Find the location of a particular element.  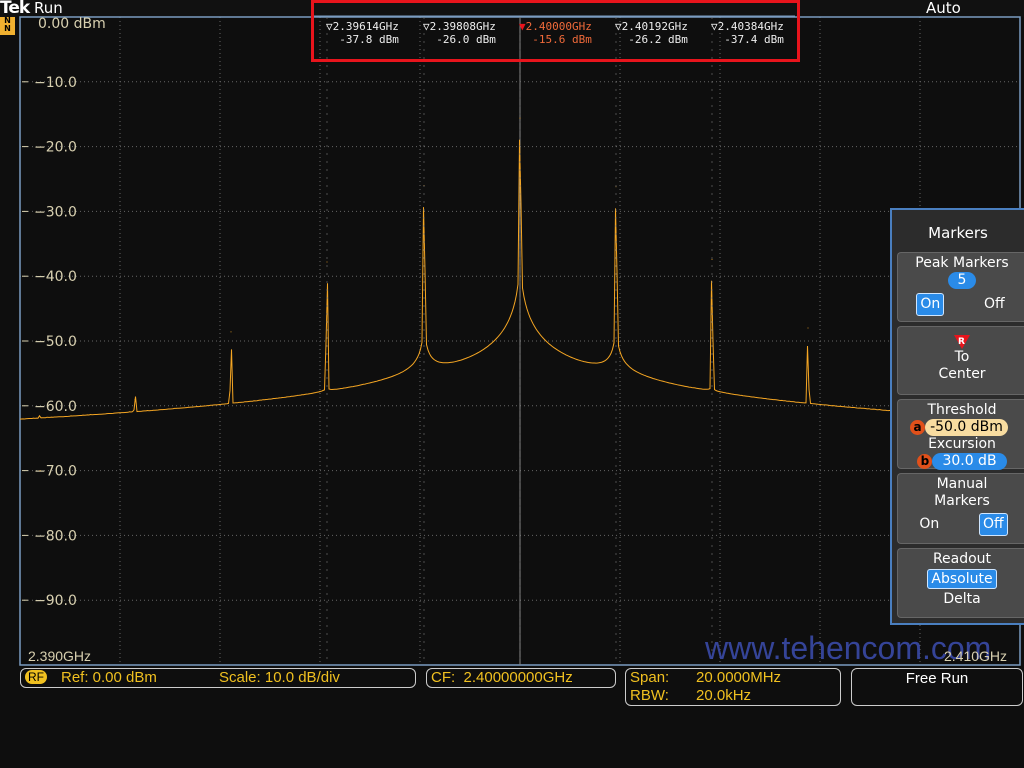

excursion-value: 30.0 dB is located at coordinates (969, 461).